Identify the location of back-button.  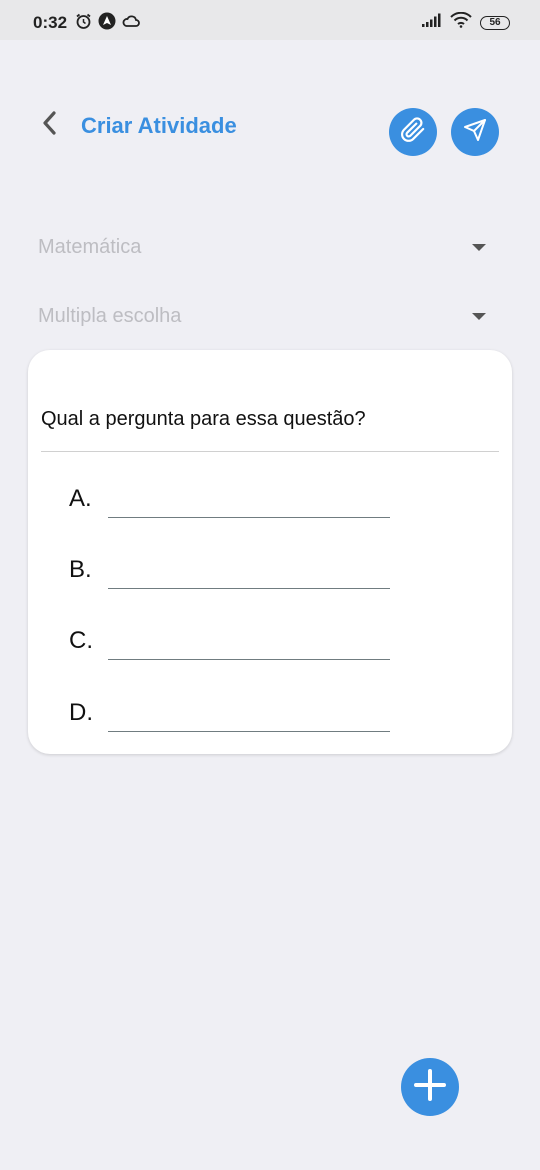
(49, 125).